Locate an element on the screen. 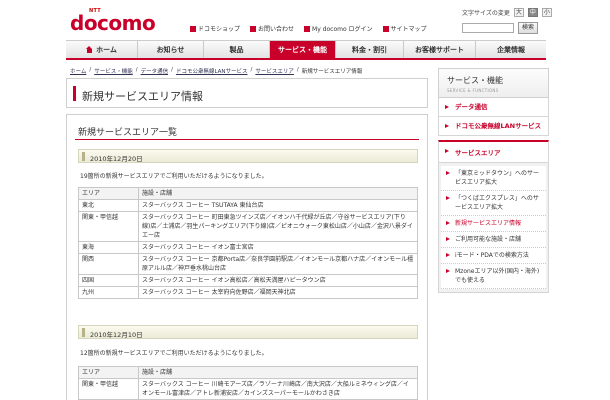 This screenshot has height=400, width=610. cell-area: 関西 is located at coordinates (108, 264).